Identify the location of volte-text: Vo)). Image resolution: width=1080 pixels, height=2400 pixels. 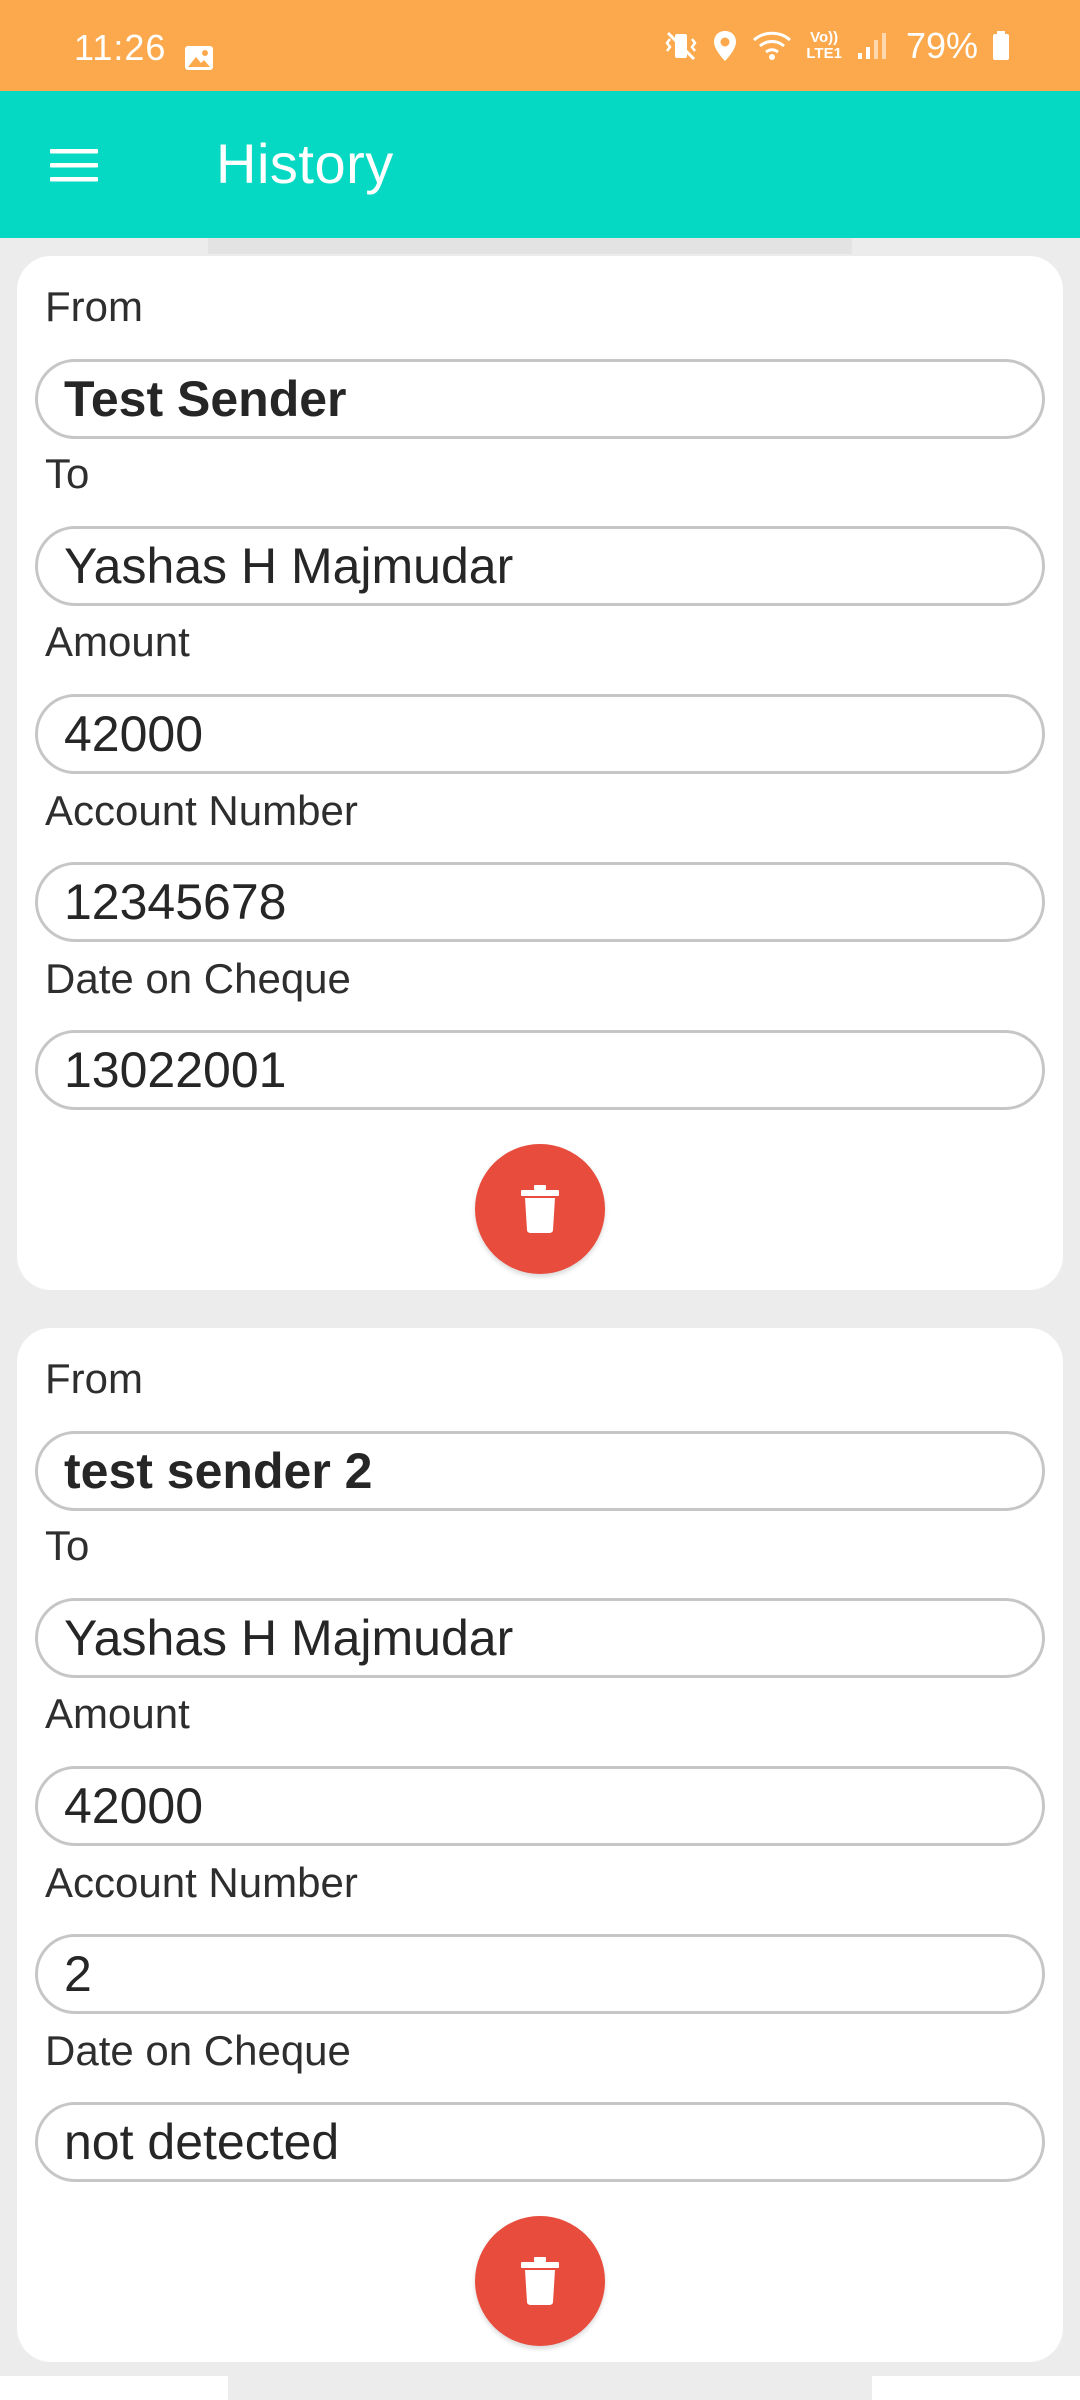
(824, 37).